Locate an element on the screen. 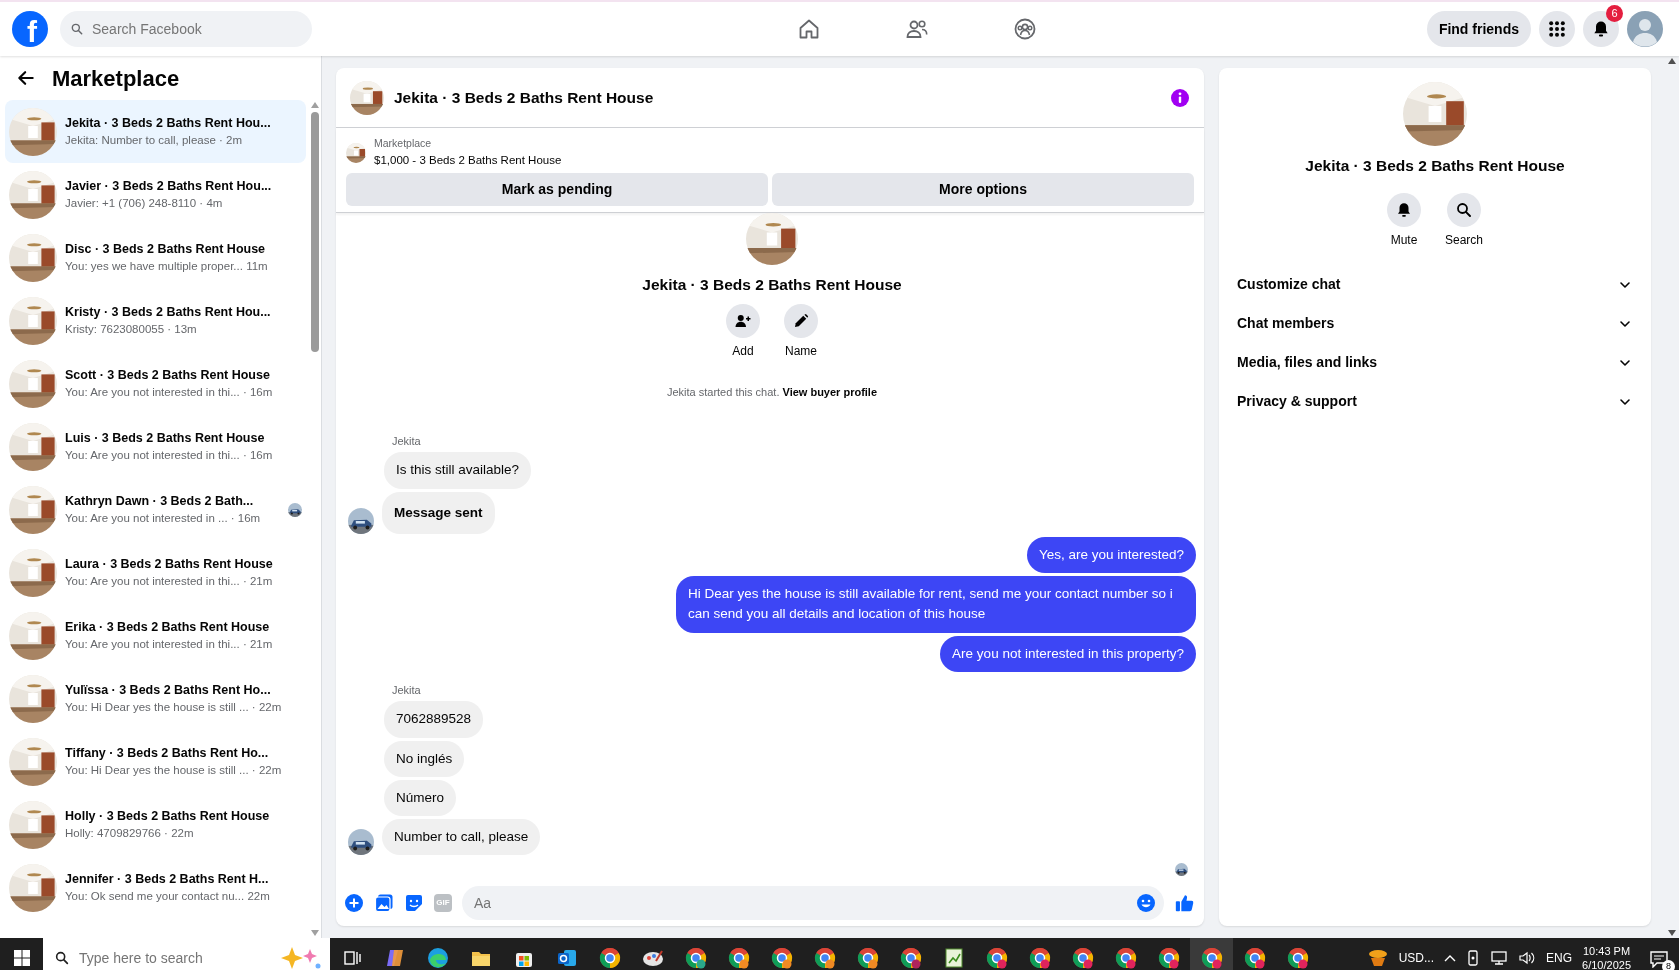 The width and height of the screenshot is (1679, 970). chat-preview: Javier: +1 (706) 248-8110 · 4m is located at coordinates (144, 204).